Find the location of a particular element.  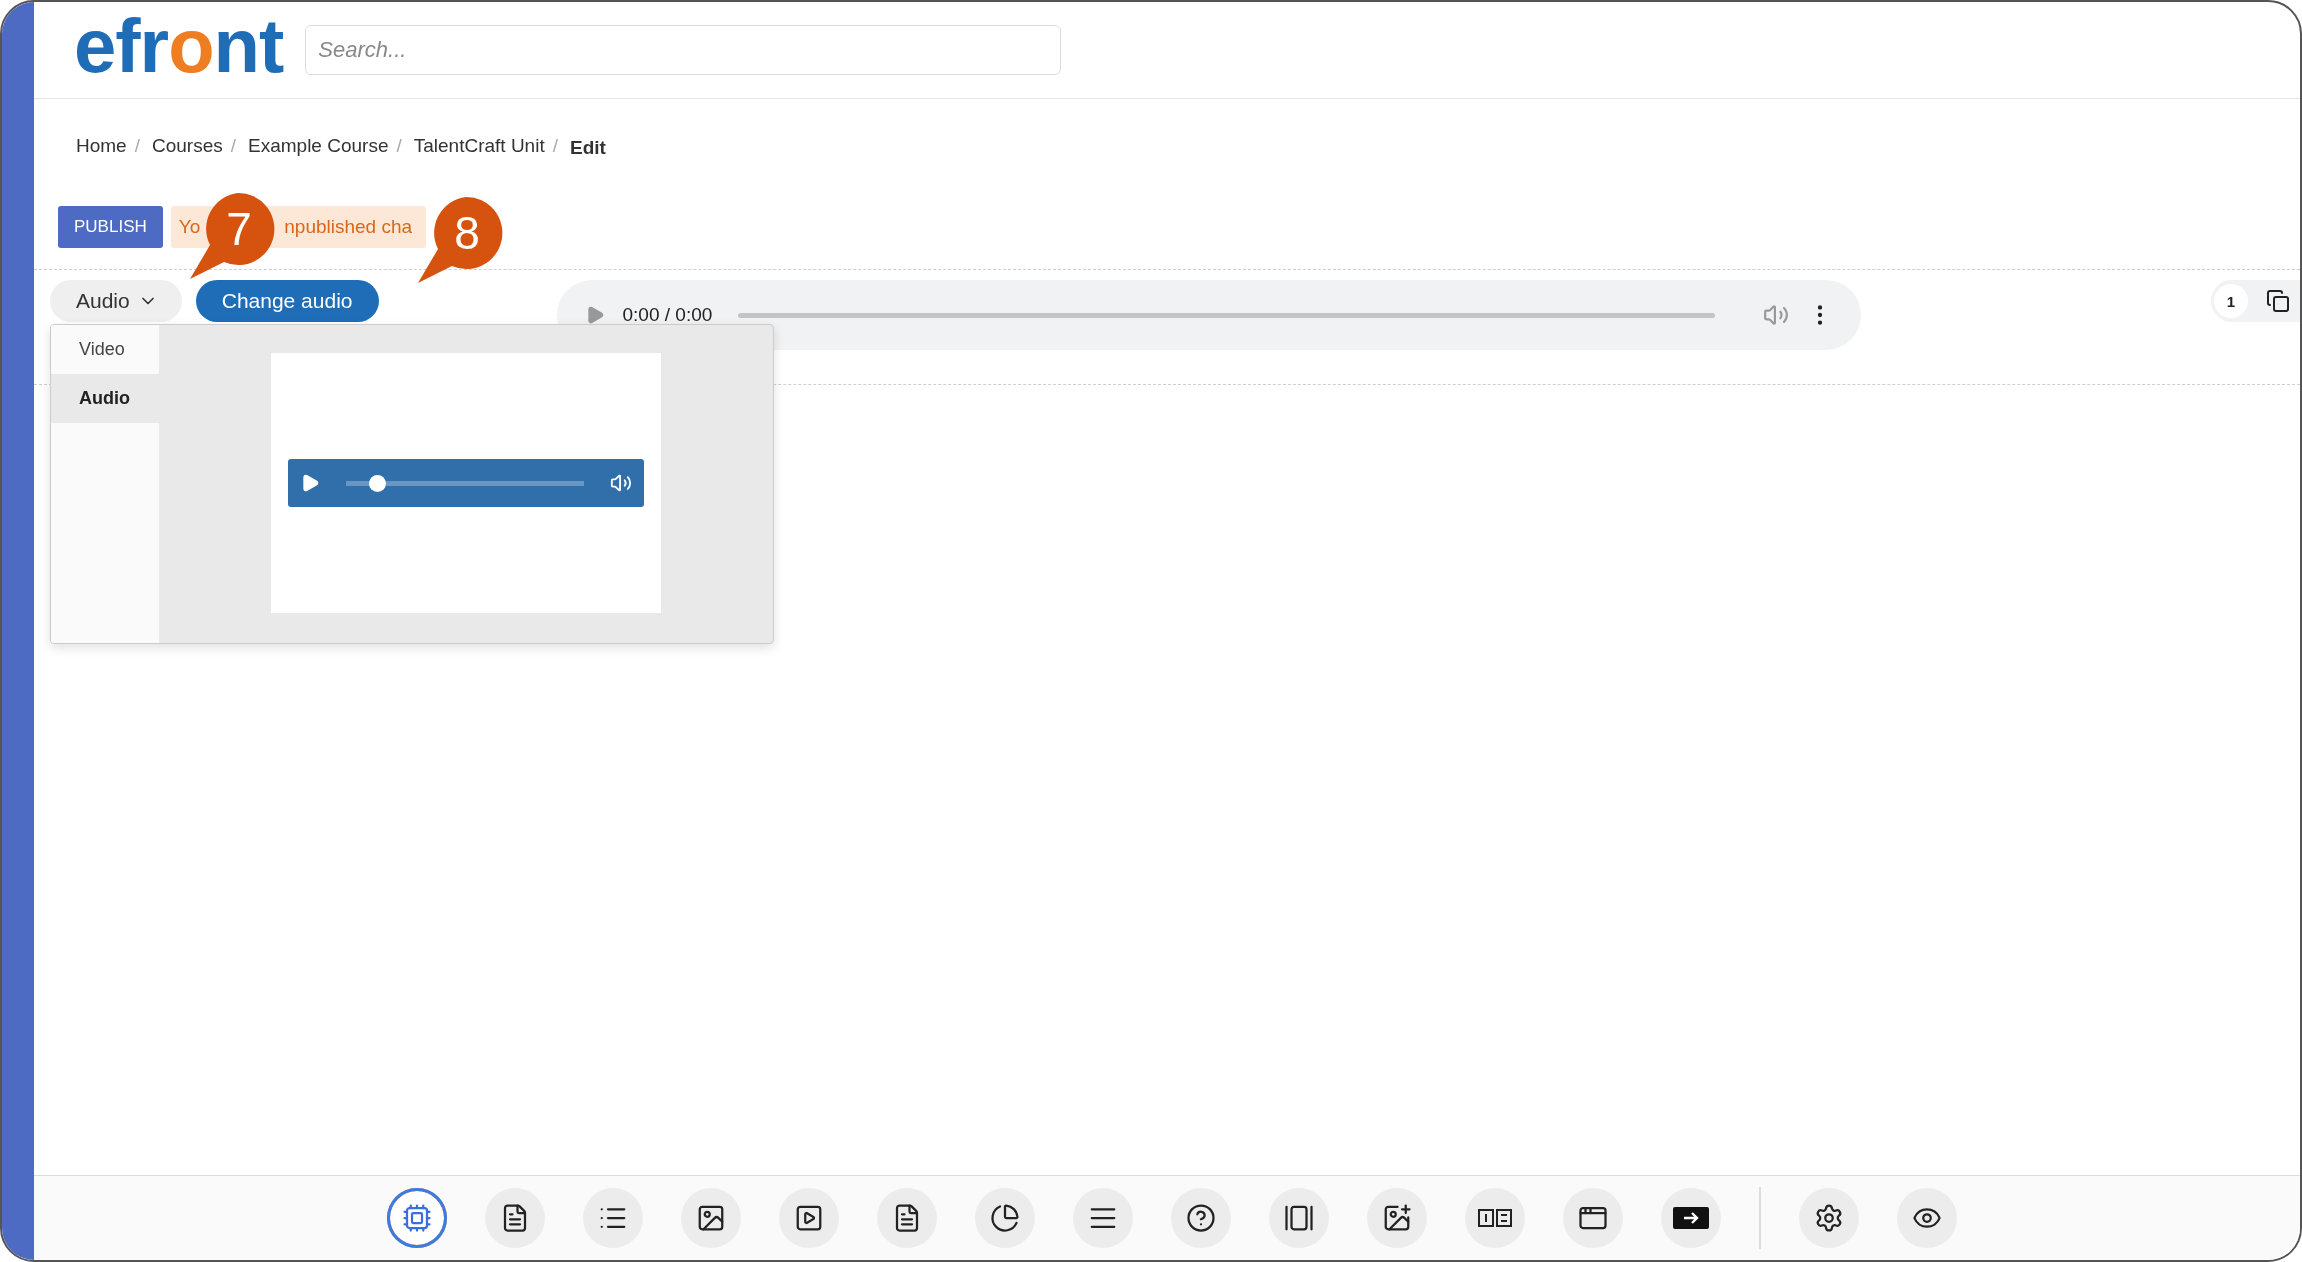

arrow-box-icon is located at coordinates (1691, 1218).